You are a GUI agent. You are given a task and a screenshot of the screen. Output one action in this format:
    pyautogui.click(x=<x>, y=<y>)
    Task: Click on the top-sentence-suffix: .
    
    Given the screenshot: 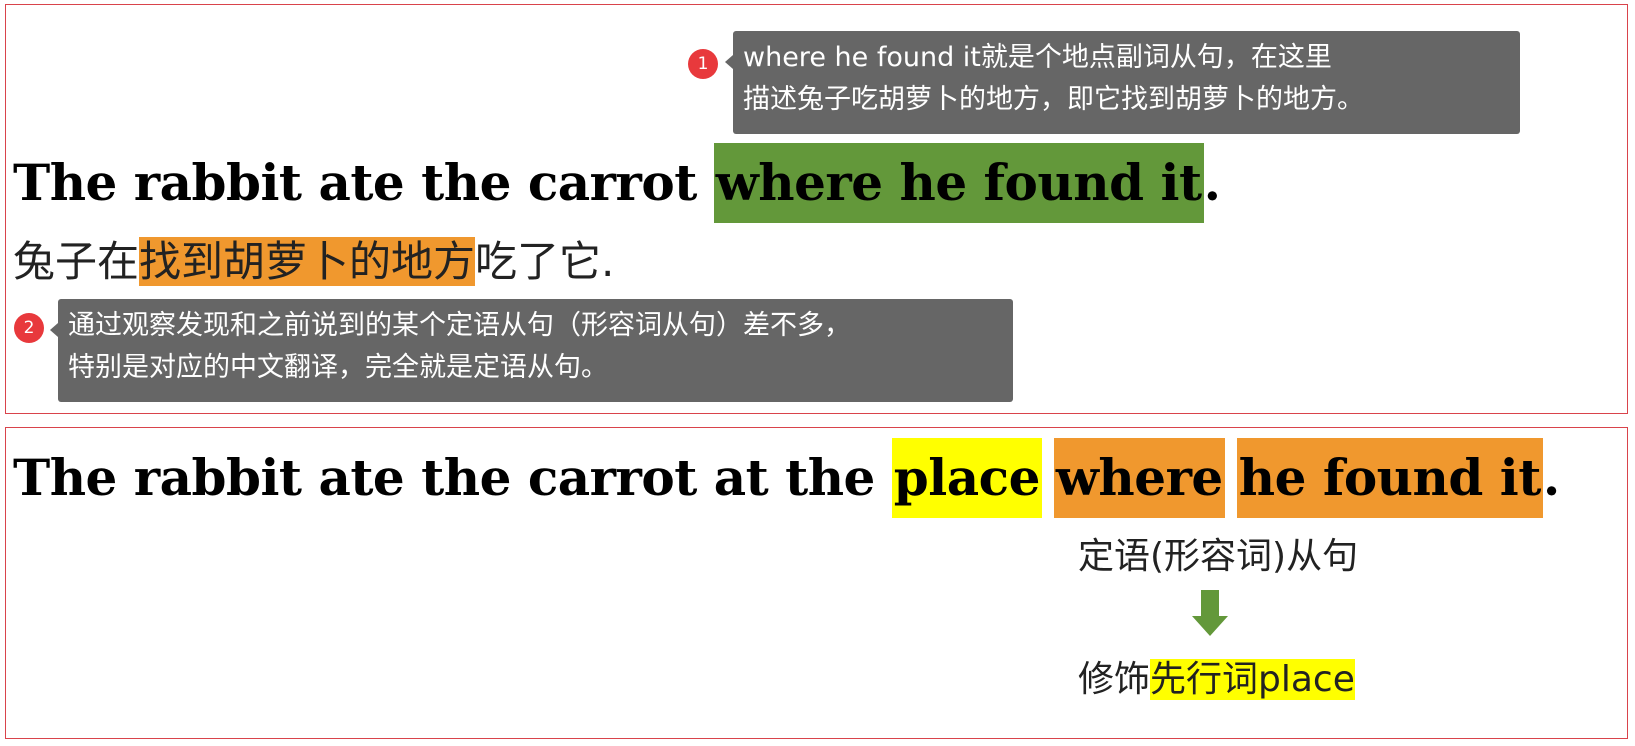 What is the action you would take?
    pyautogui.click(x=1212, y=182)
    